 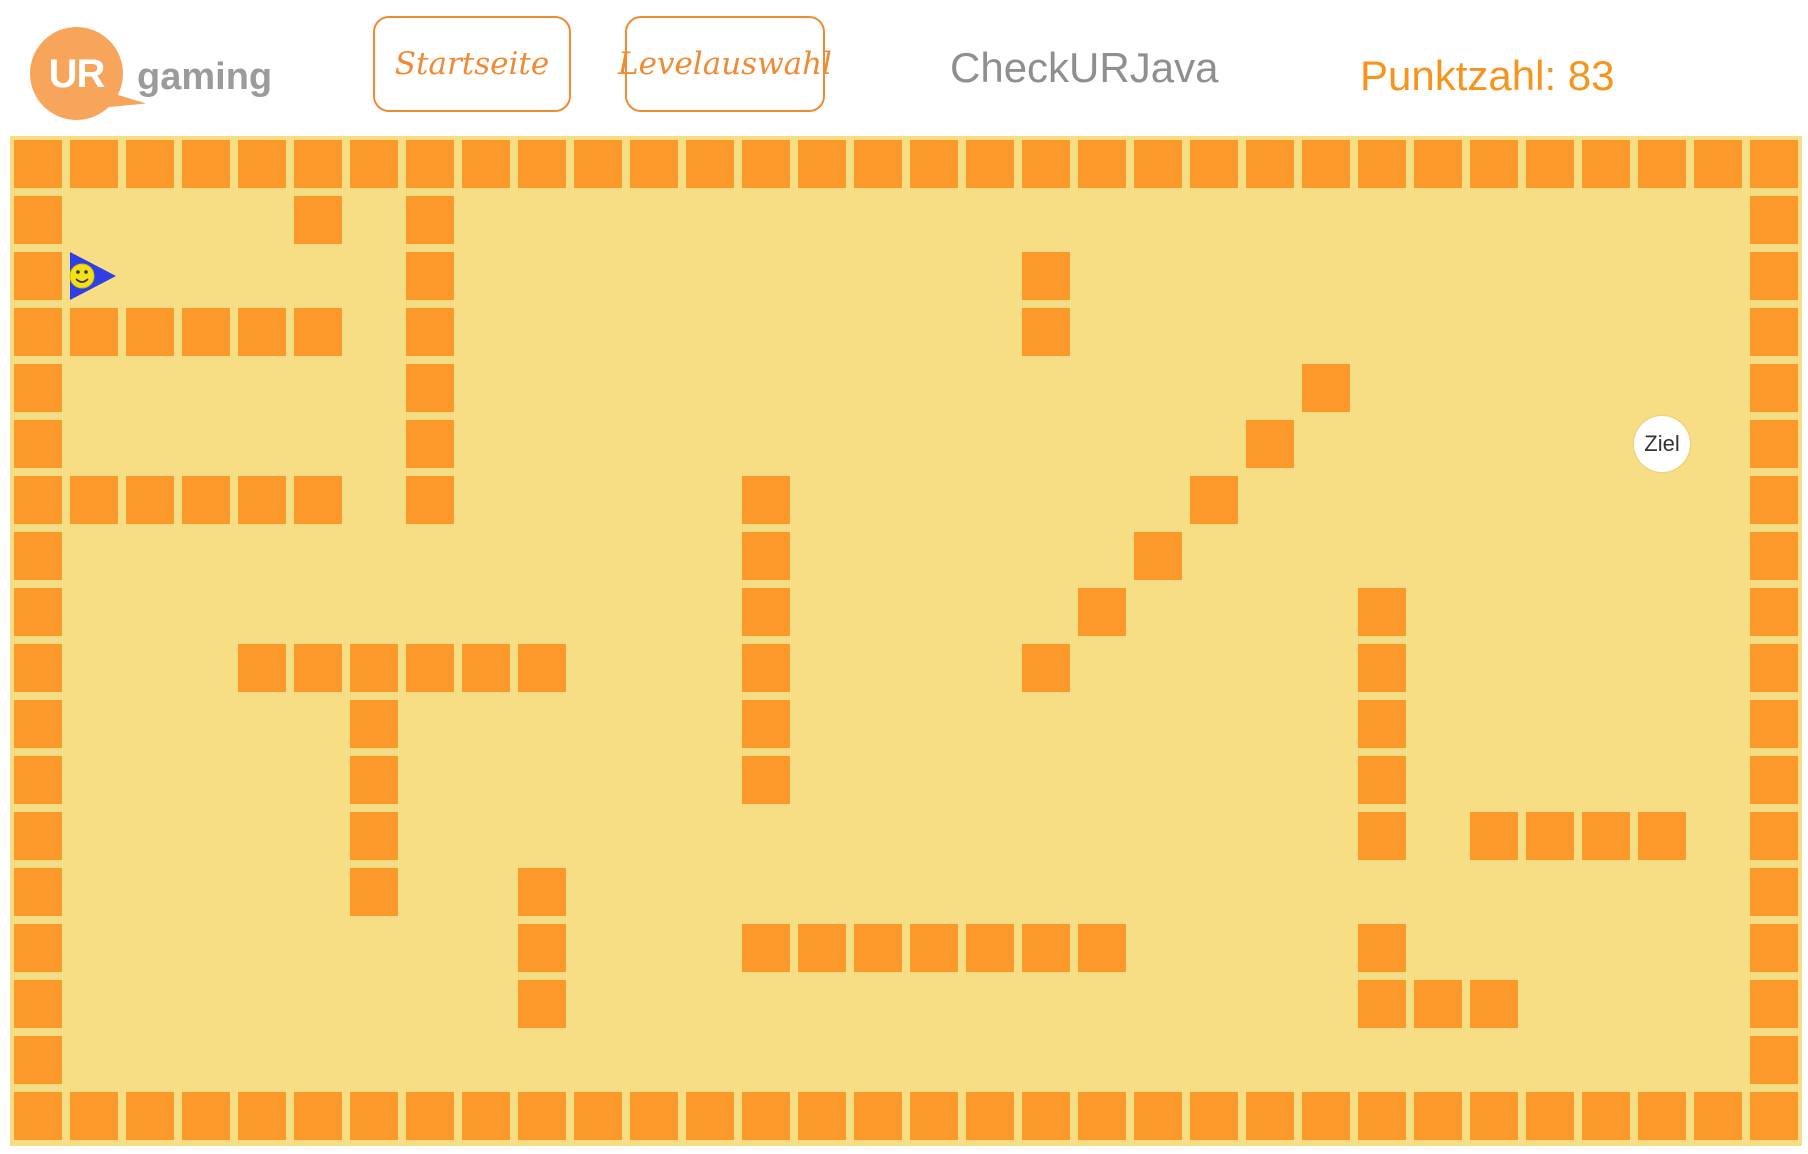 I want to click on goal-marker: Ziel, so click(x=1662, y=444).